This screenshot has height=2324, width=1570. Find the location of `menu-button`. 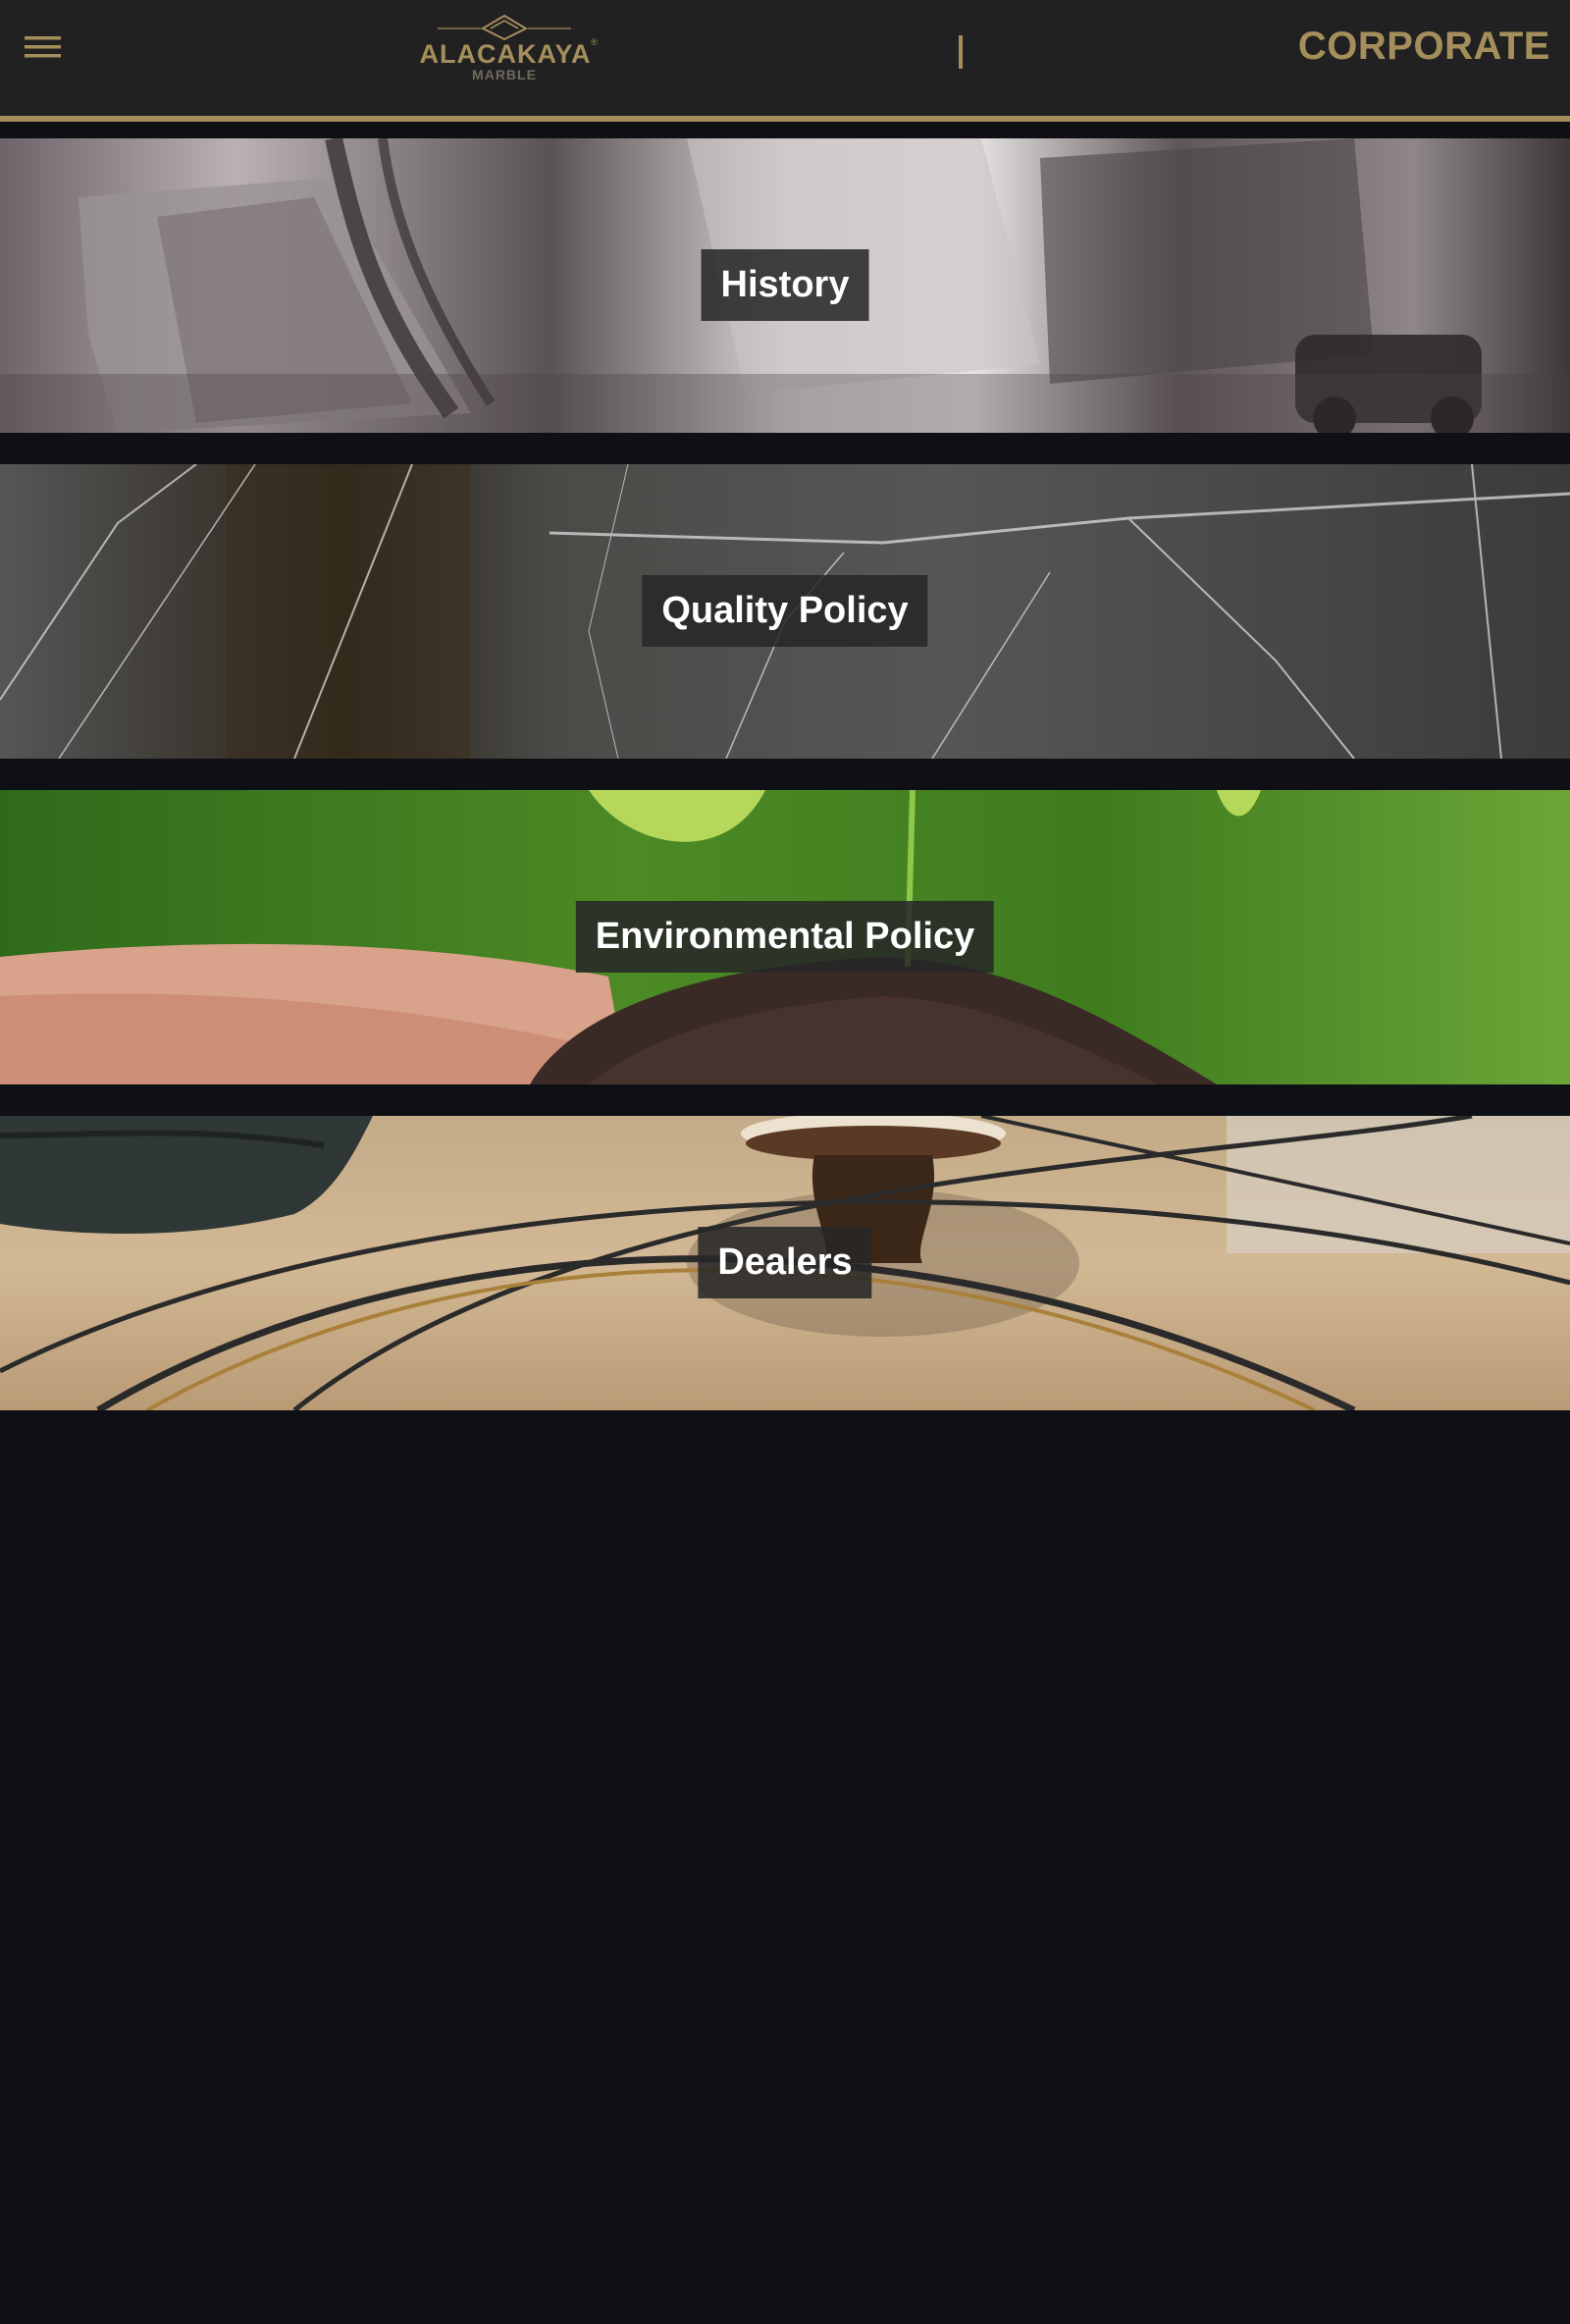

menu-button is located at coordinates (44, 47).